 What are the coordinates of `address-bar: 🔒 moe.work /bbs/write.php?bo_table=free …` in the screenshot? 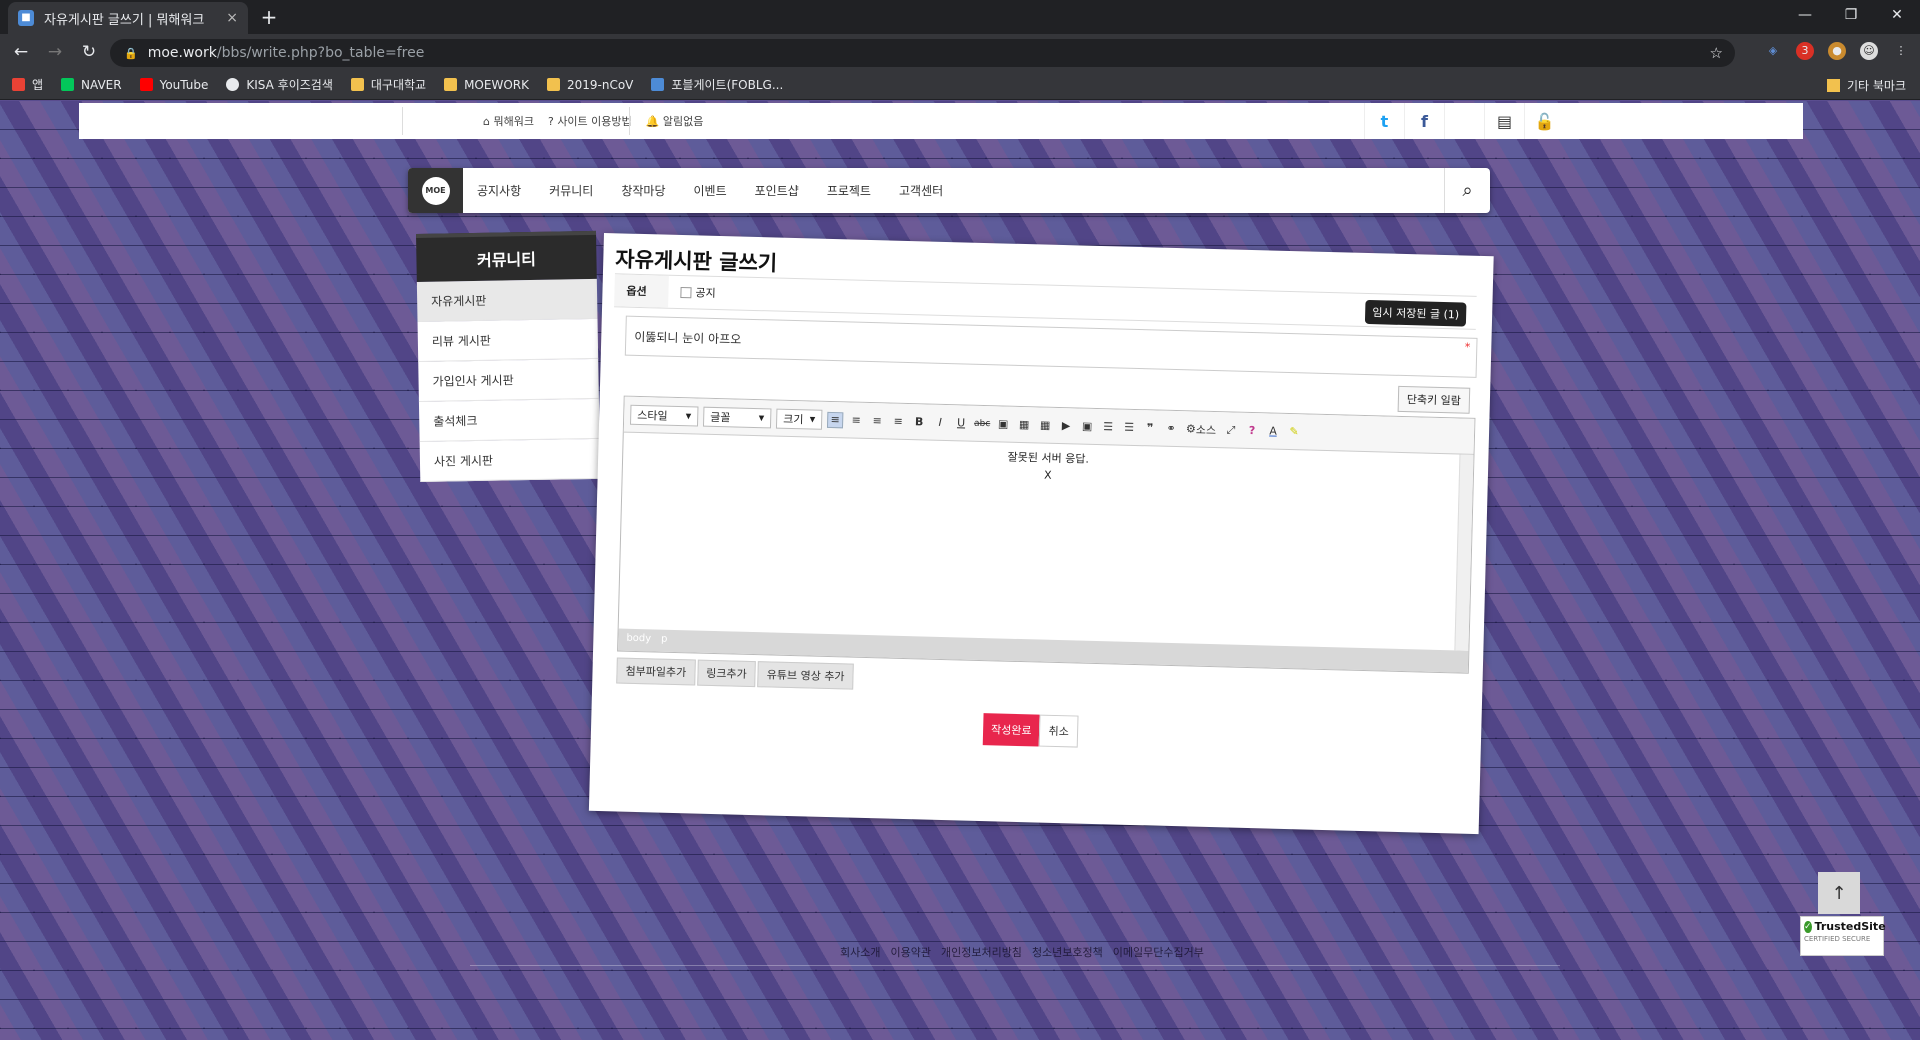 It's located at (922, 53).